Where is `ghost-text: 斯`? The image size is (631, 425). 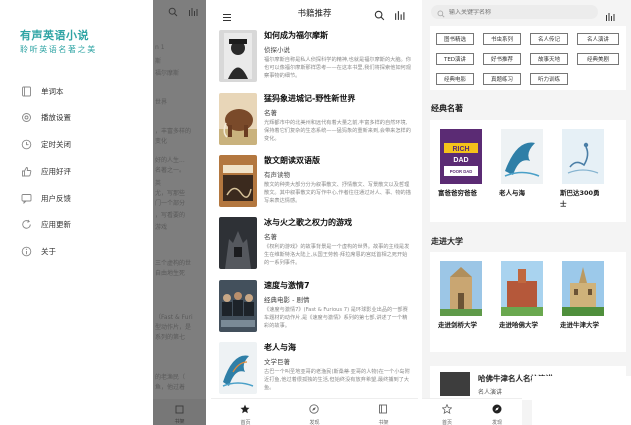 ghost-text: 斯 is located at coordinates (158, 61).